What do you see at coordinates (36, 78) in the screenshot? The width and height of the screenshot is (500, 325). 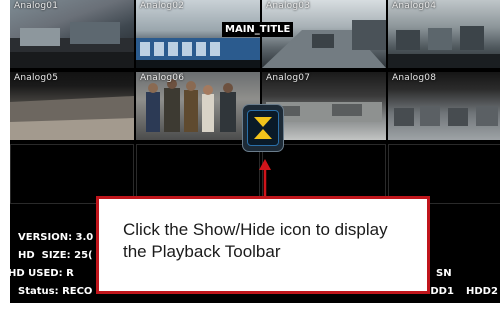 I see `camera-label: Analog05` at bounding box center [36, 78].